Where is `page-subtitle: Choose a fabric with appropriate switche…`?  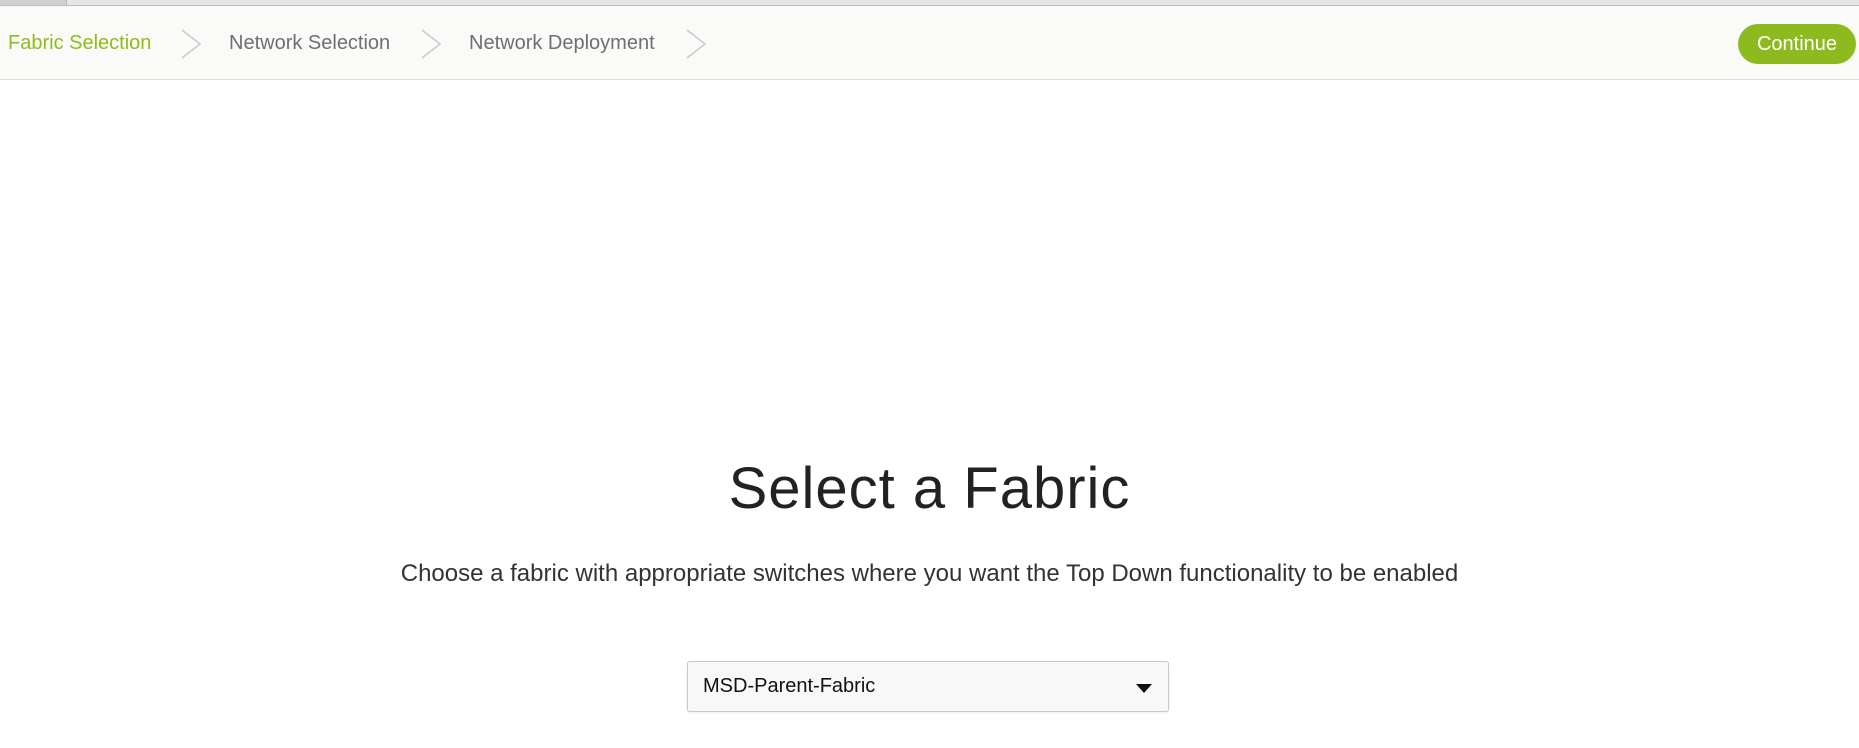
page-subtitle: Choose a fabric with appropriate switche… is located at coordinates (929, 573).